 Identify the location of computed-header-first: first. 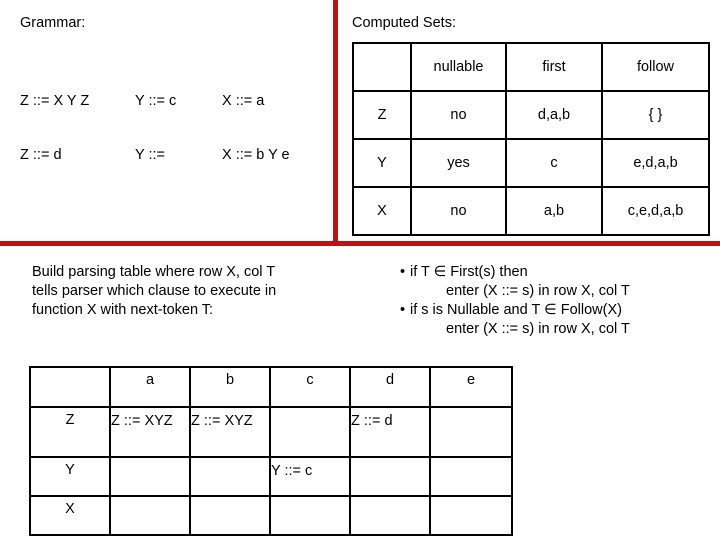
(554, 67).